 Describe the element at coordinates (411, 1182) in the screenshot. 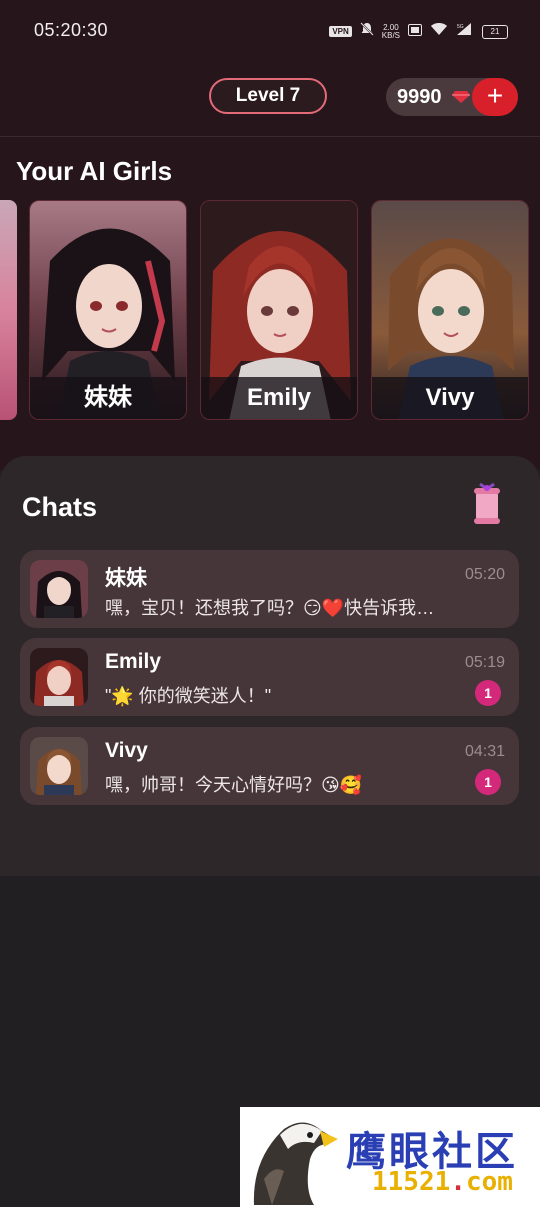

I see `watermark-domain-number: 11521` at that location.